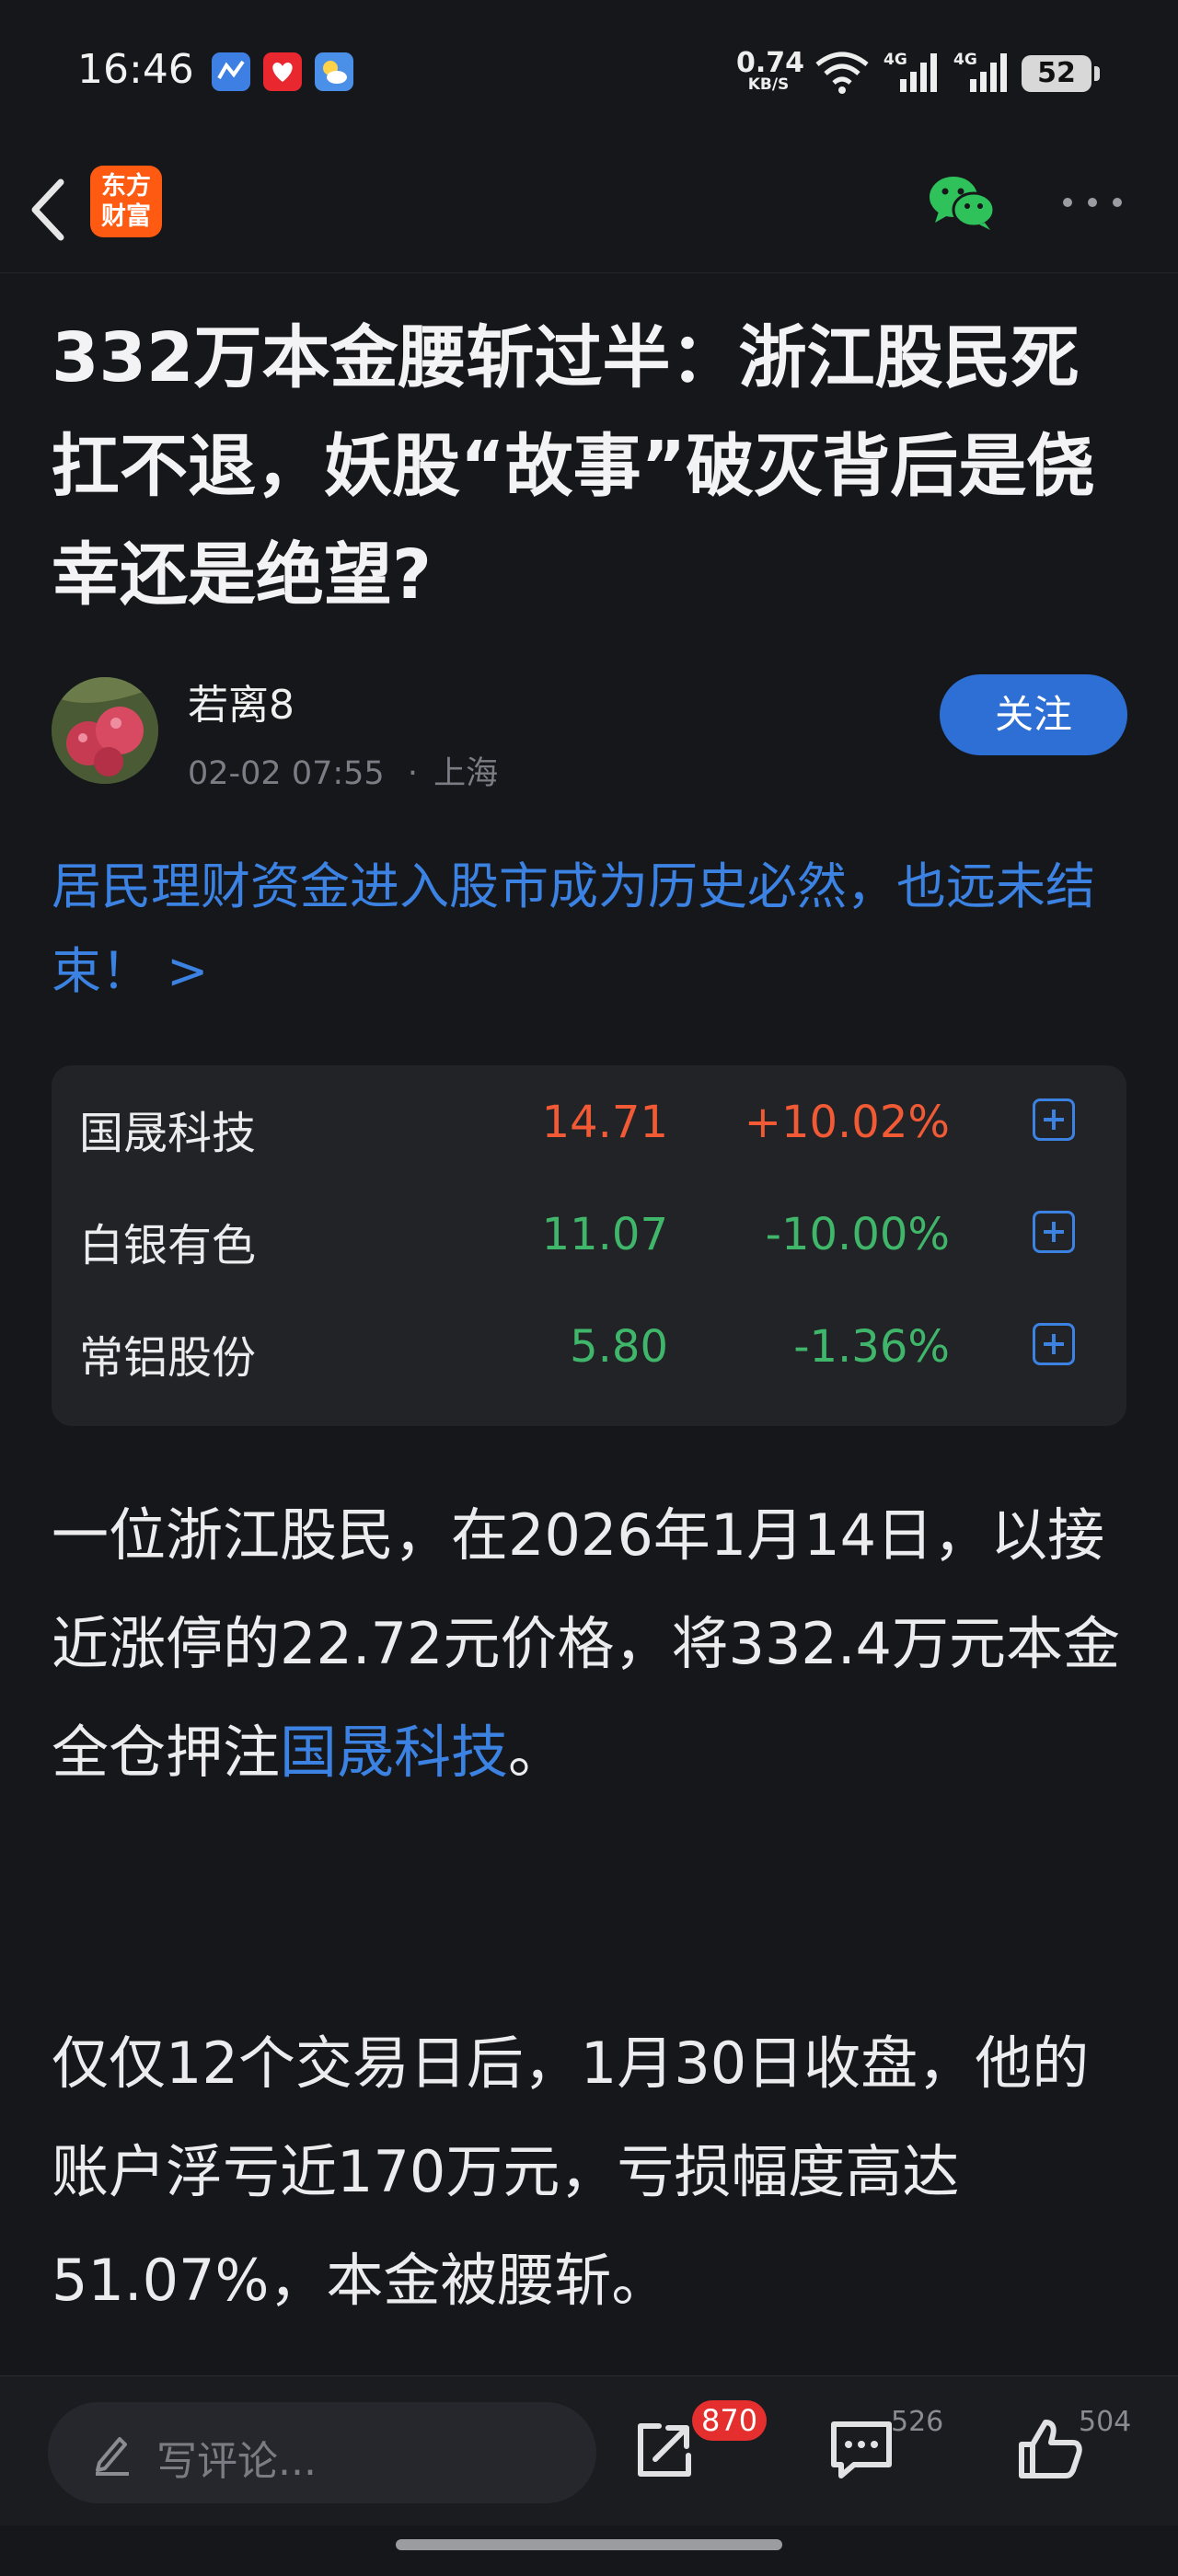 This screenshot has height=2576, width=1178. What do you see at coordinates (842, 73) in the screenshot?
I see `wifi-icon` at bounding box center [842, 73].